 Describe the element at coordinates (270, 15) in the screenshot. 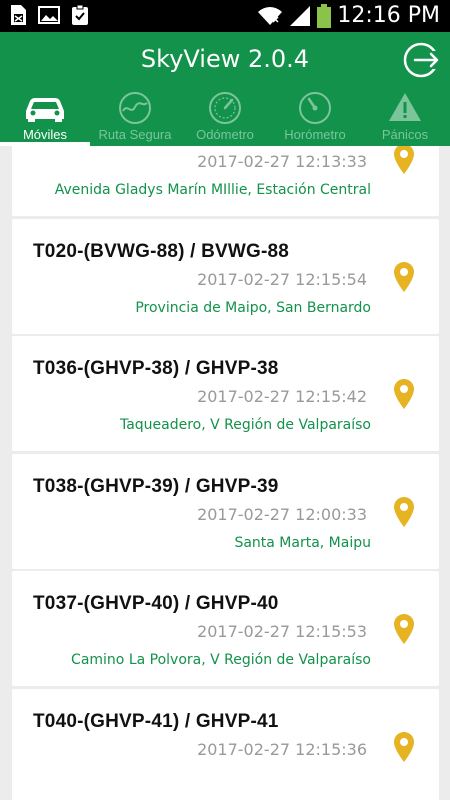

I see `wifi-icon` at that location.